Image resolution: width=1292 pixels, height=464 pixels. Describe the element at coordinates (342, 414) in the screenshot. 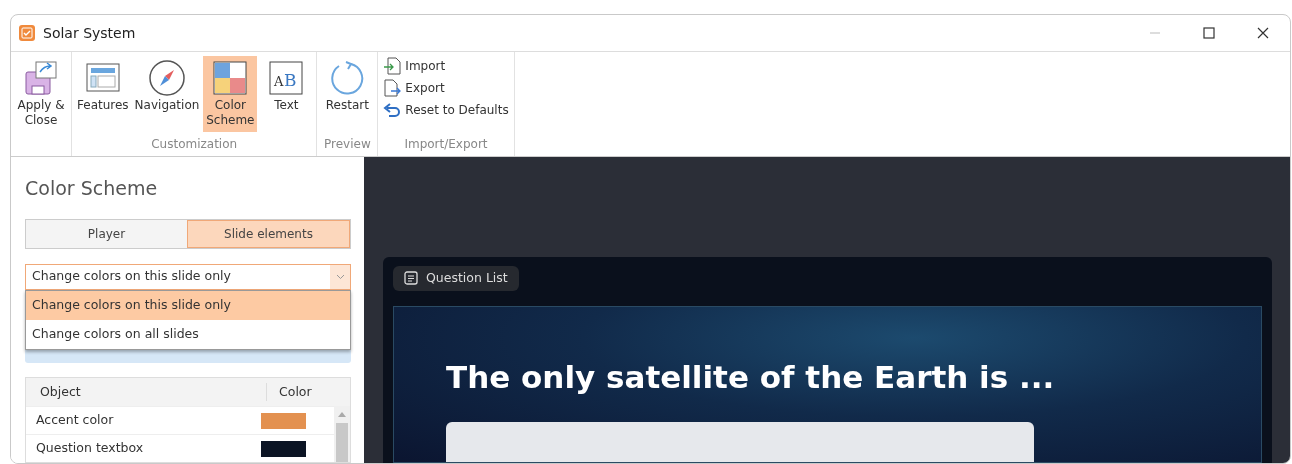

I see `scroll-up-icon` at that location.